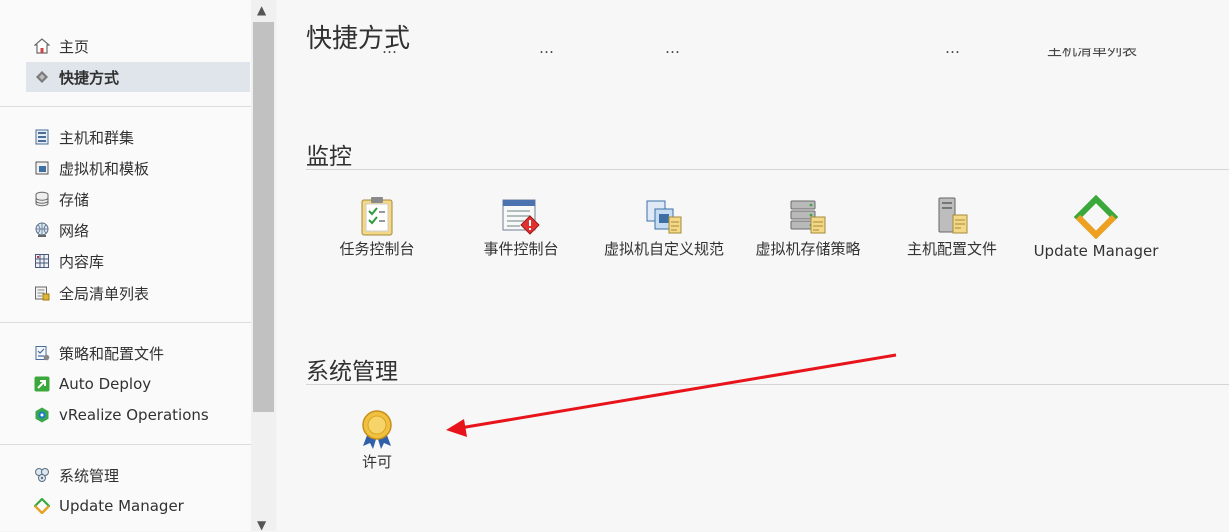  What do you see at coordinates (678, 391) in the screenshot?
I see `arrow-shaft` at bounding box center [678, 391].